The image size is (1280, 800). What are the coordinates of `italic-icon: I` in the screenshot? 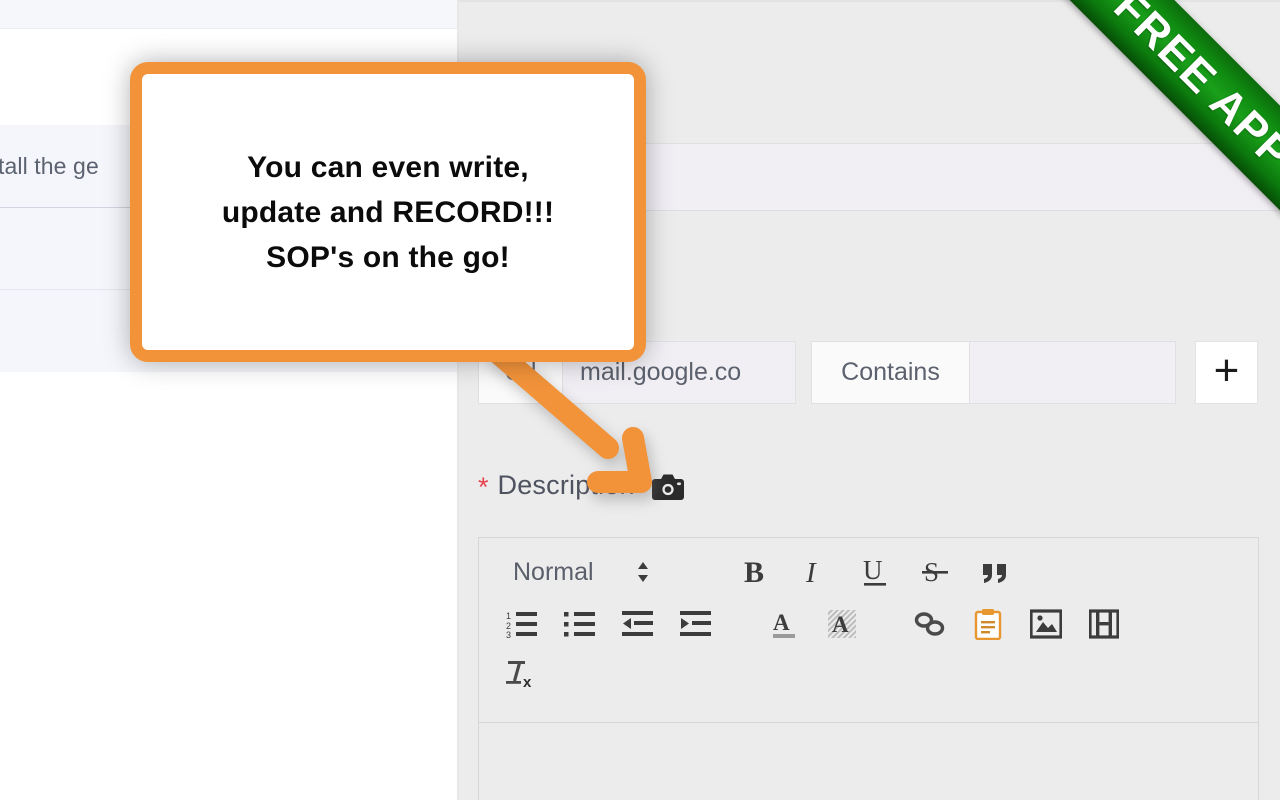 It's located at (815, 572).